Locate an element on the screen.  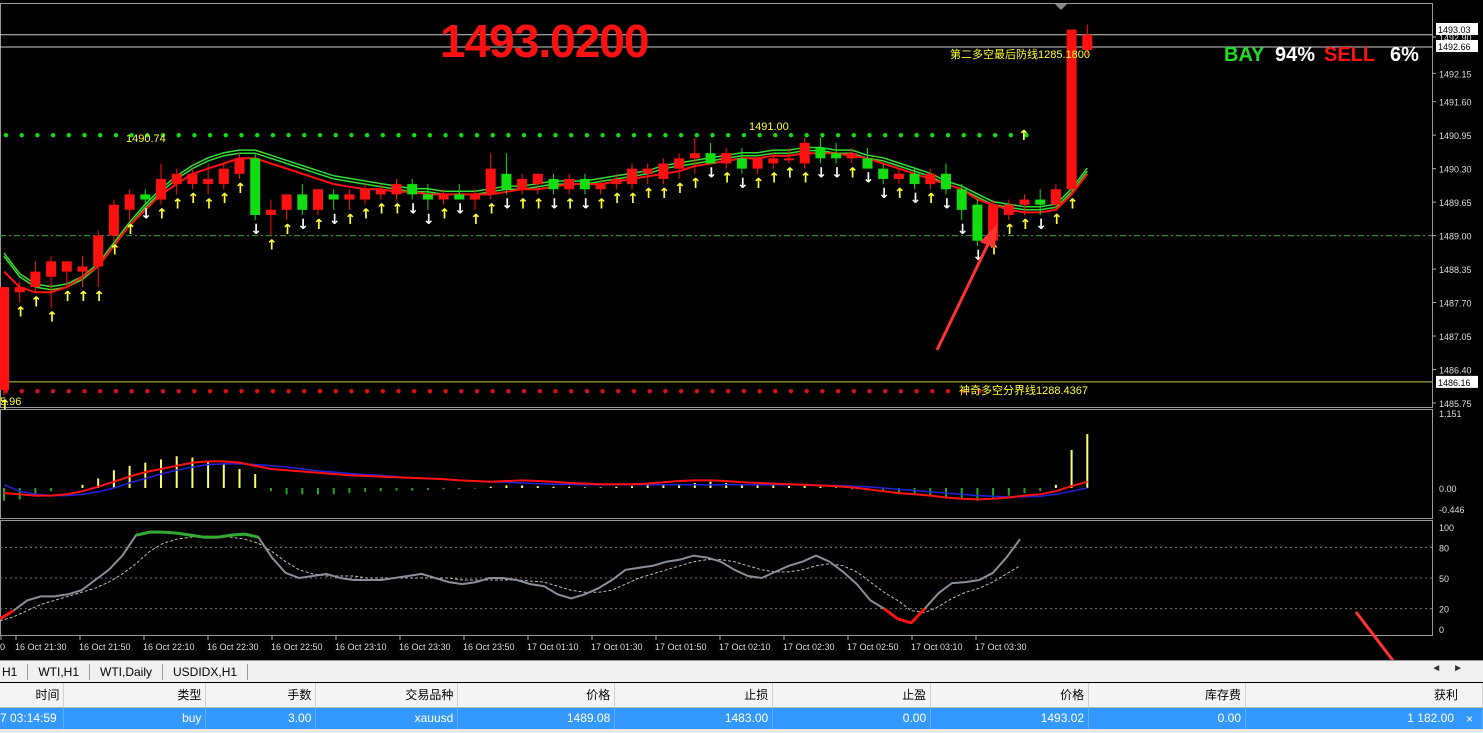
time-axis-label: 17 Oct 01:50 is located at coordinates (681, 647).